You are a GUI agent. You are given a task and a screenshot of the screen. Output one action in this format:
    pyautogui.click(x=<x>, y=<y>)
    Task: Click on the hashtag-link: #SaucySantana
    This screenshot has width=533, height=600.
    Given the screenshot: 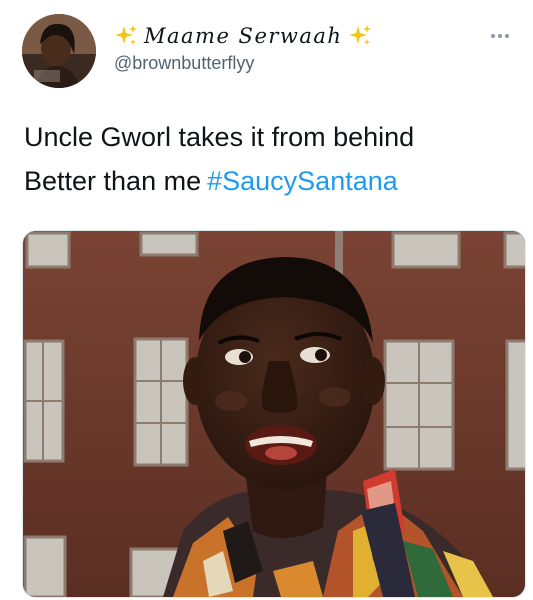 What is the action you would take?
    pyautogui.click(x=302, y=181)
    